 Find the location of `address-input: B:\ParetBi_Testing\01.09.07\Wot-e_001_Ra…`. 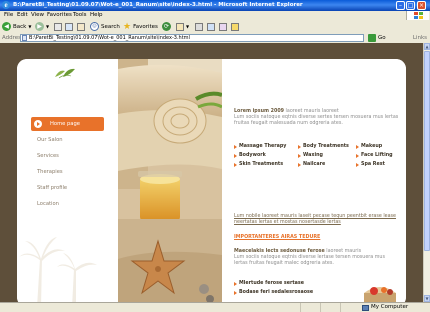

address-input: B:\ParetBi_Testing\01.09.07\Wot-e_001_Ra… is located at coordinates (192, 38).